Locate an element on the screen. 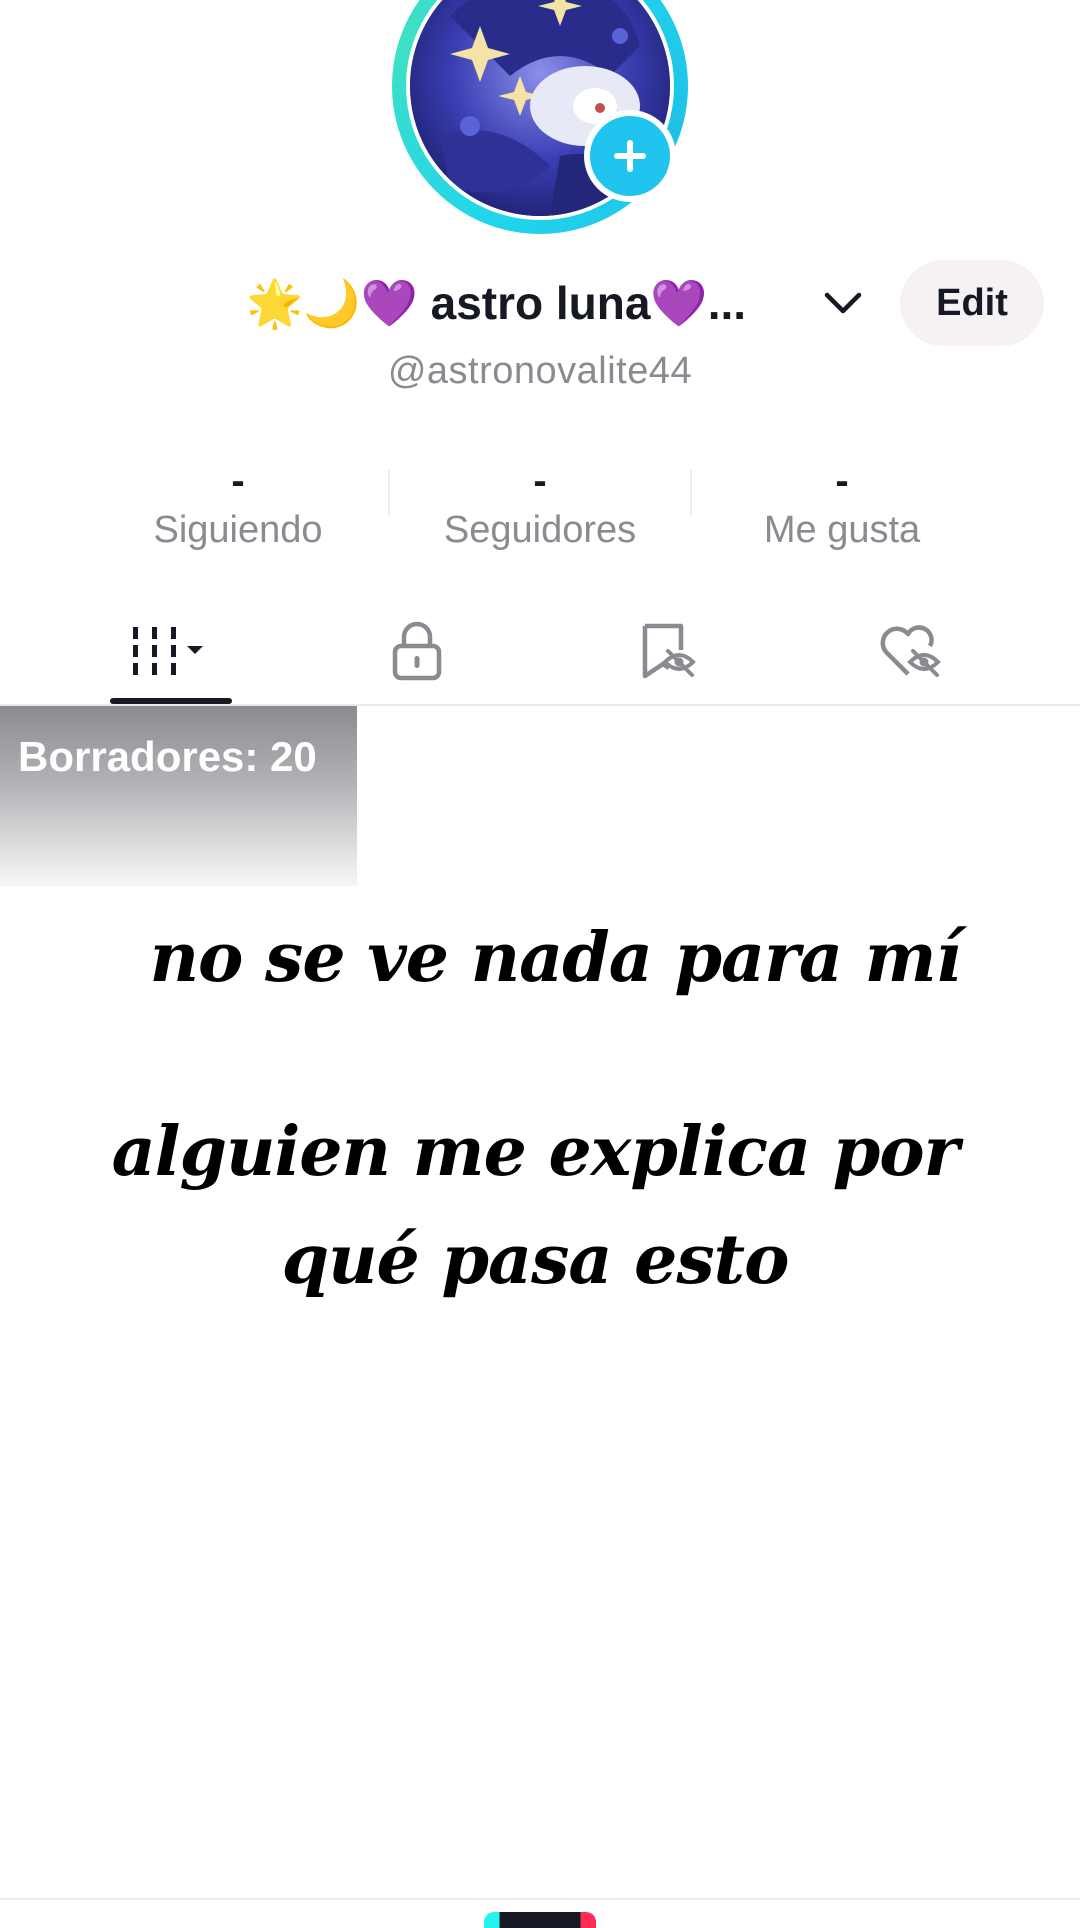  overlay-text-line-2: alguien me explica por qué pasa esto is located at coordinates (535, 1206).